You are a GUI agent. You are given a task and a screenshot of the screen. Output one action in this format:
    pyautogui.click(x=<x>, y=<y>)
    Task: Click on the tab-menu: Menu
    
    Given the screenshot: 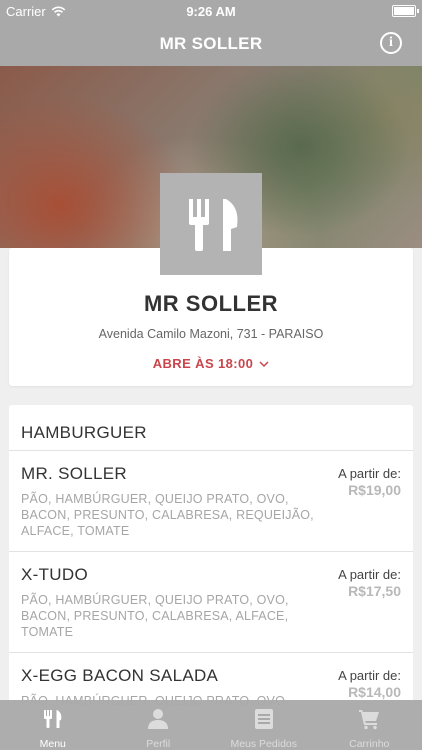 What is the action you would take?
    pyautogui.click(x=53, y=725)
    